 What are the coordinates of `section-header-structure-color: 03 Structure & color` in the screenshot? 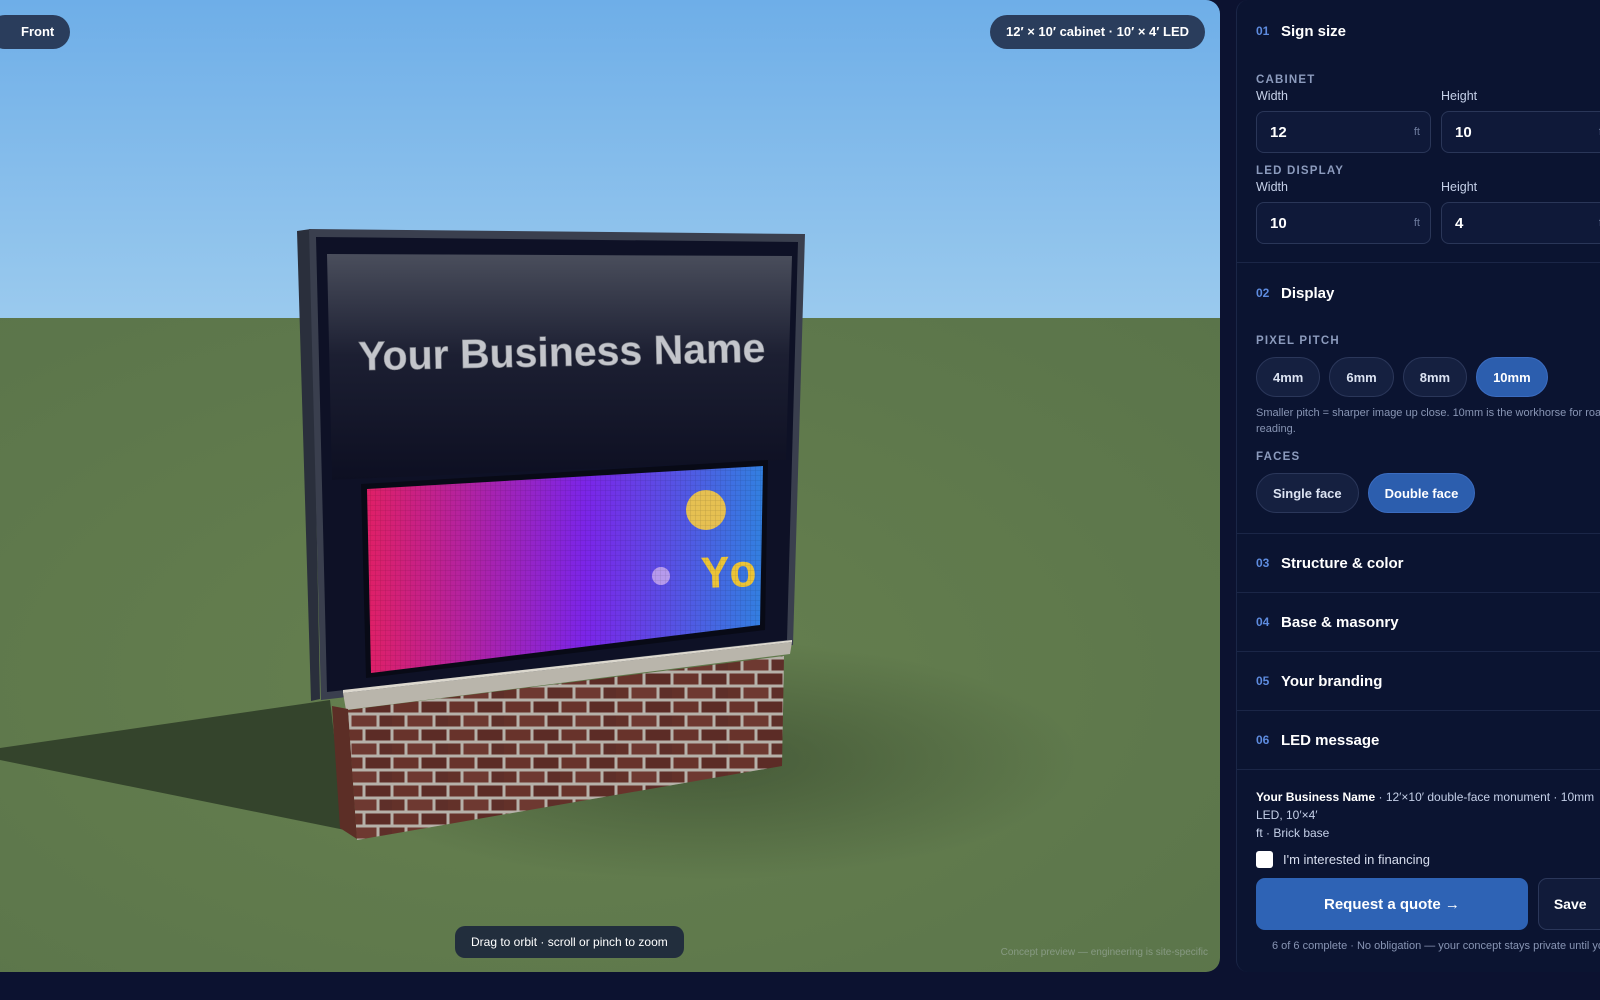 It's located at (1428, 563).